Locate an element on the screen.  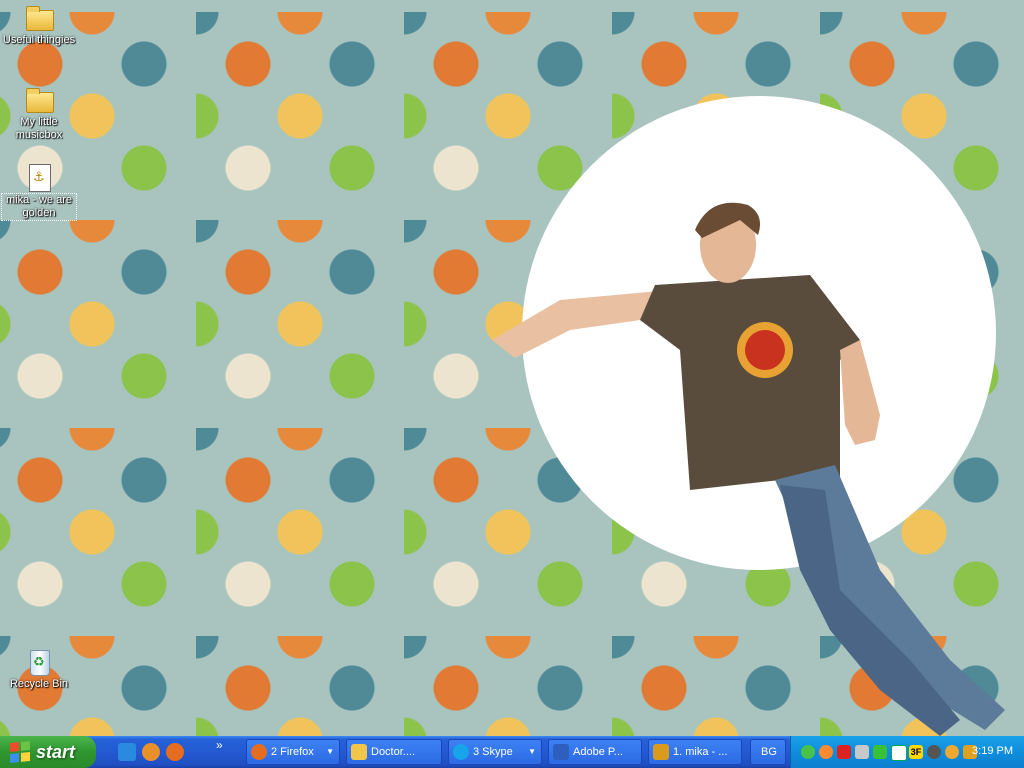
badge-3f-icon: 3F is located at coordinates (916, 752).